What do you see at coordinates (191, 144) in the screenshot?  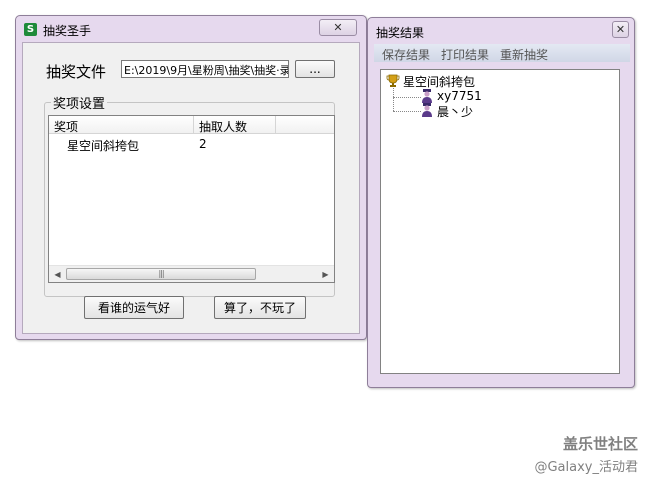 I see `table-row: 星空间斜挎包 2` at bounding box center [191, 144].